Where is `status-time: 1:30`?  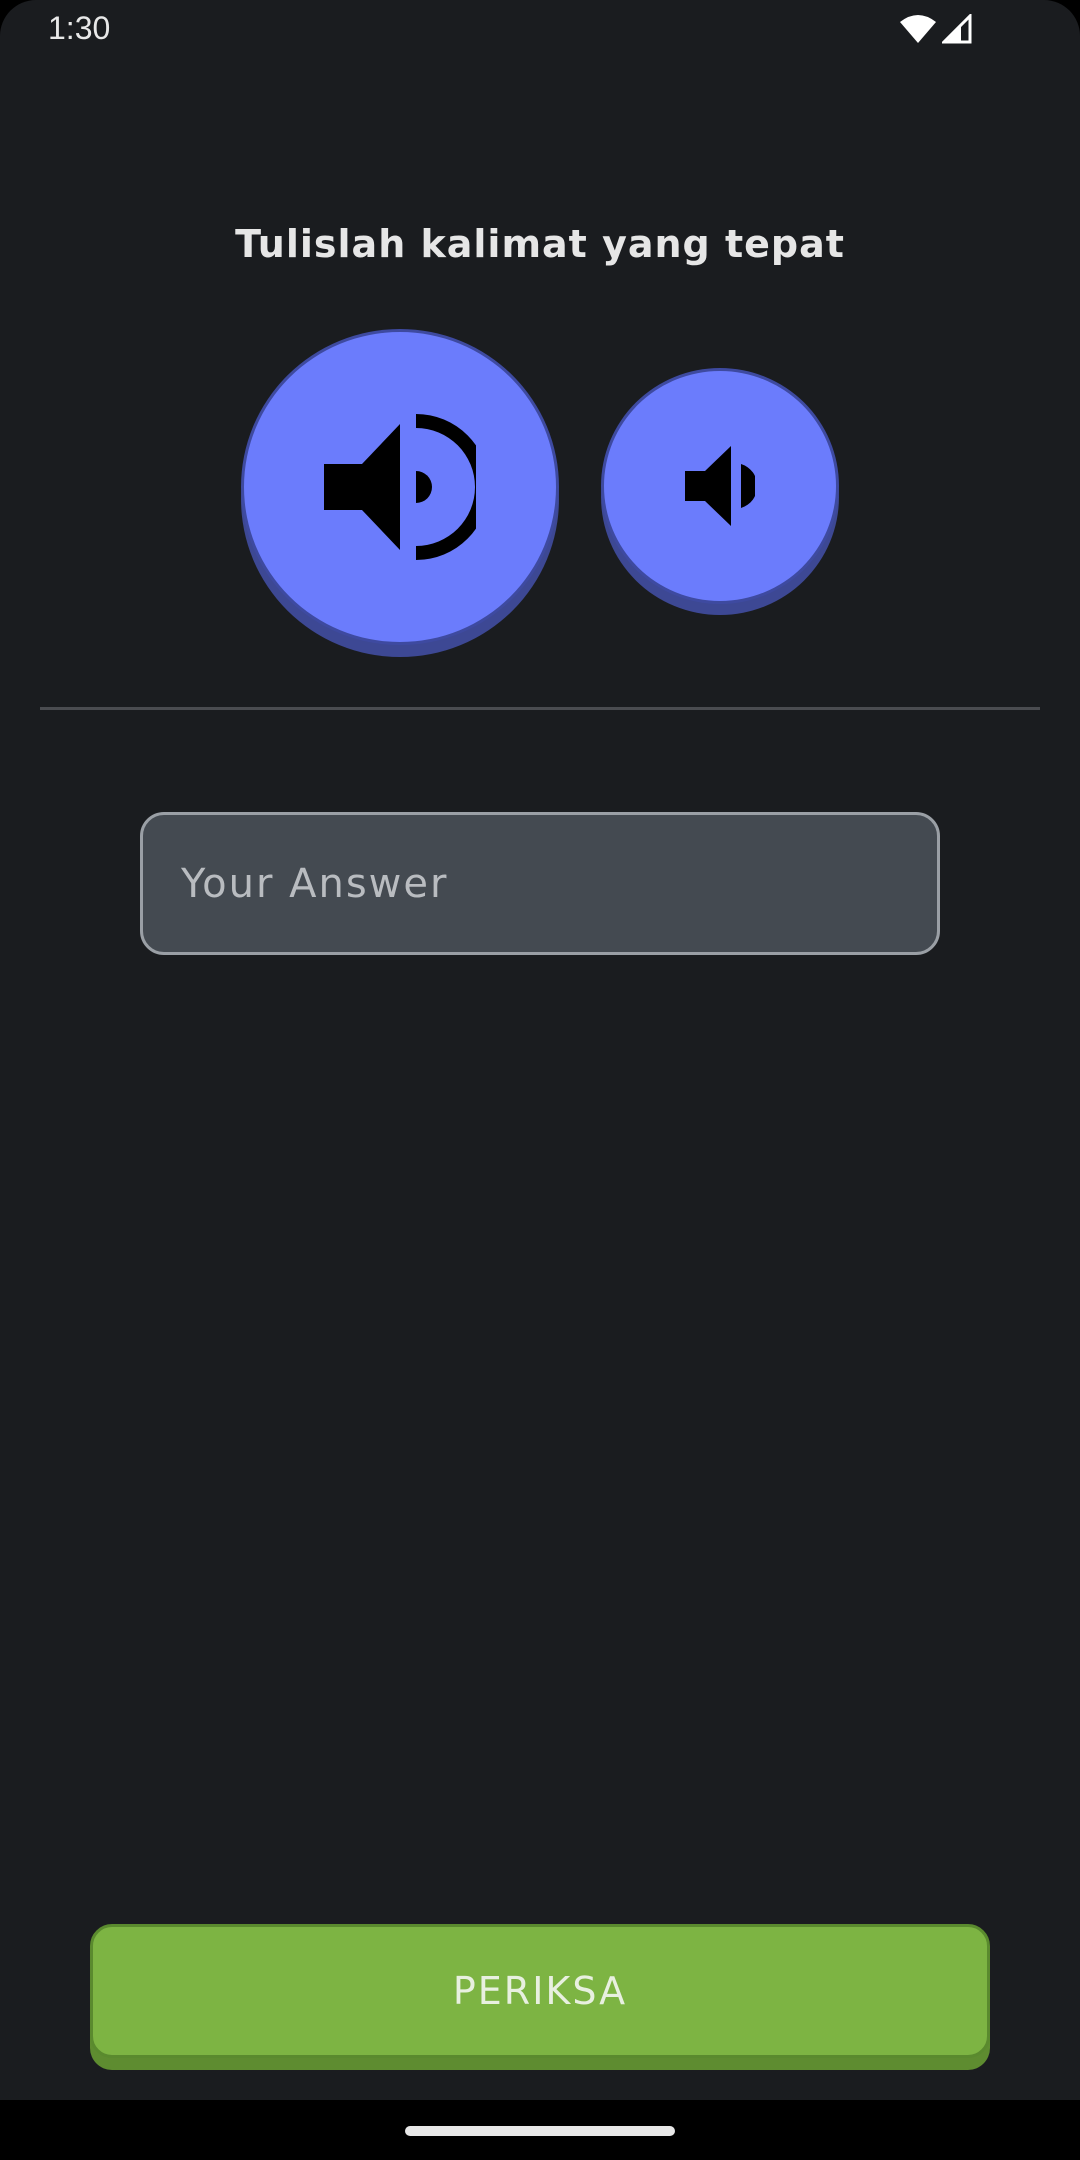 status-time: 1:30 is located at coordinates (79, 28).